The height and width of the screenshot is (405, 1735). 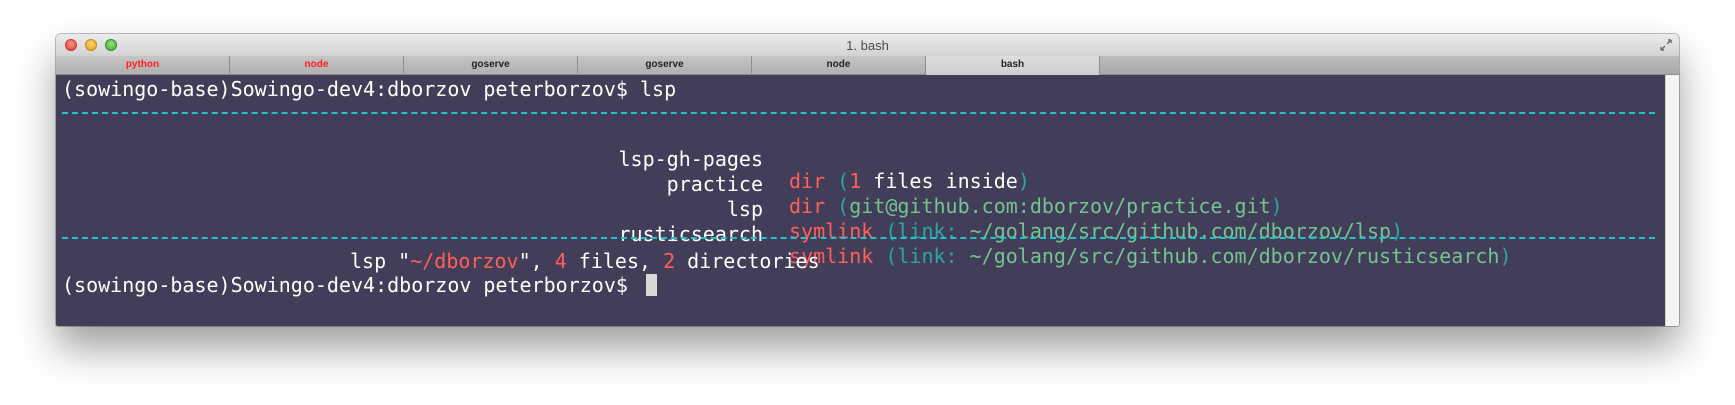 What do you see at coordinates (464, 261) in the screenshot?
I see `summary-path: ~/dborzov` at bounding box center [464, 261].